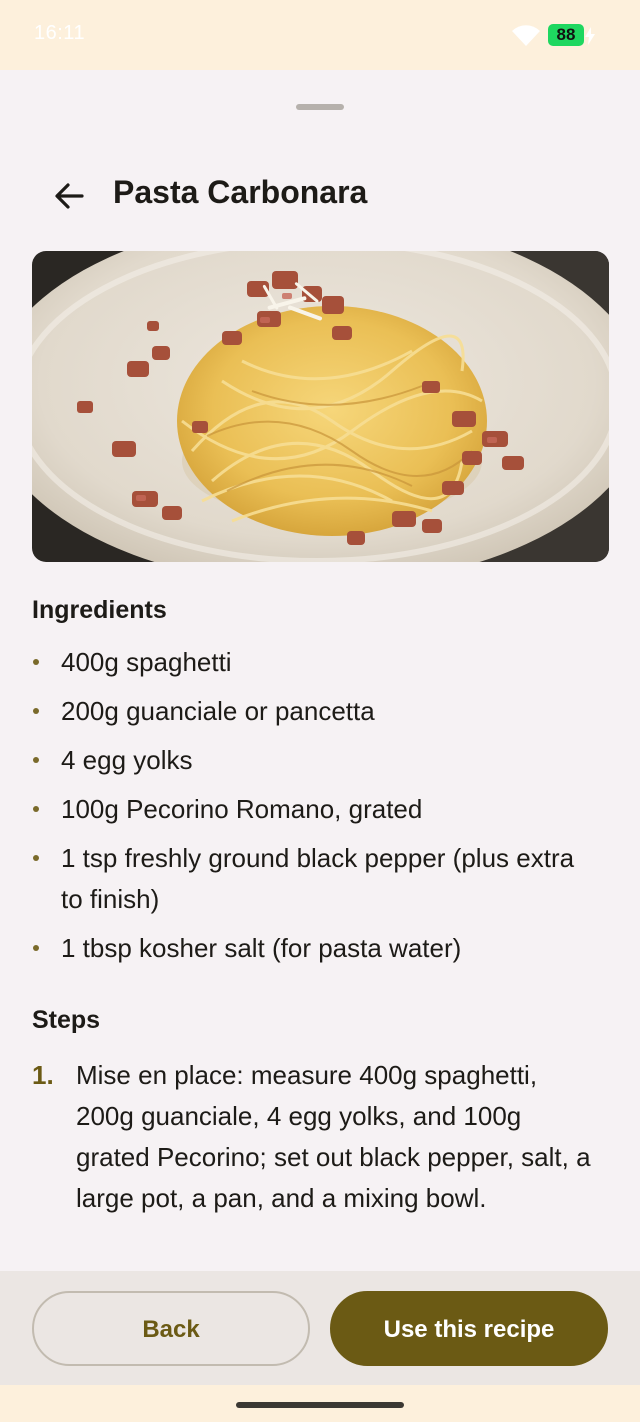 This screenshot has height=1422, width=640. I want to click on list-item: 100g Pecorino Romano, grated, so click(317, 809).